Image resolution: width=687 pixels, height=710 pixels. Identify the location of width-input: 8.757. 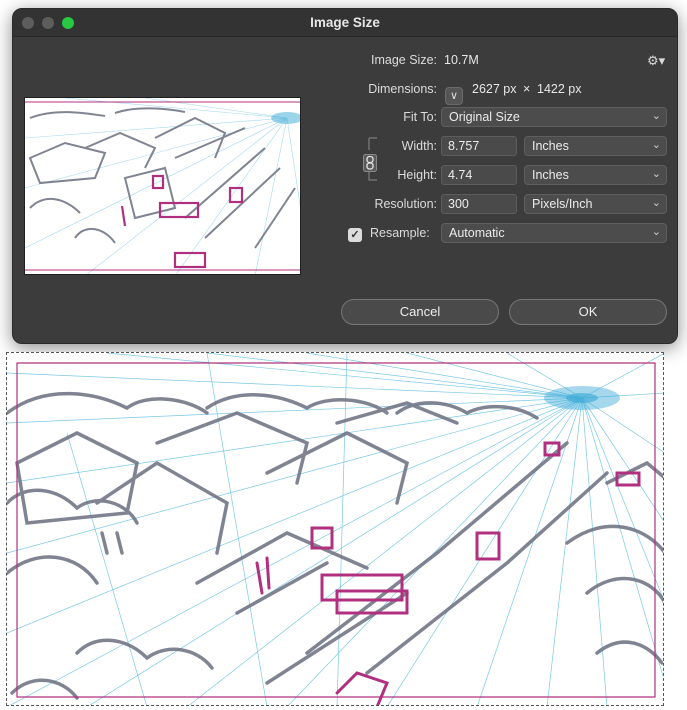
(479, 146).